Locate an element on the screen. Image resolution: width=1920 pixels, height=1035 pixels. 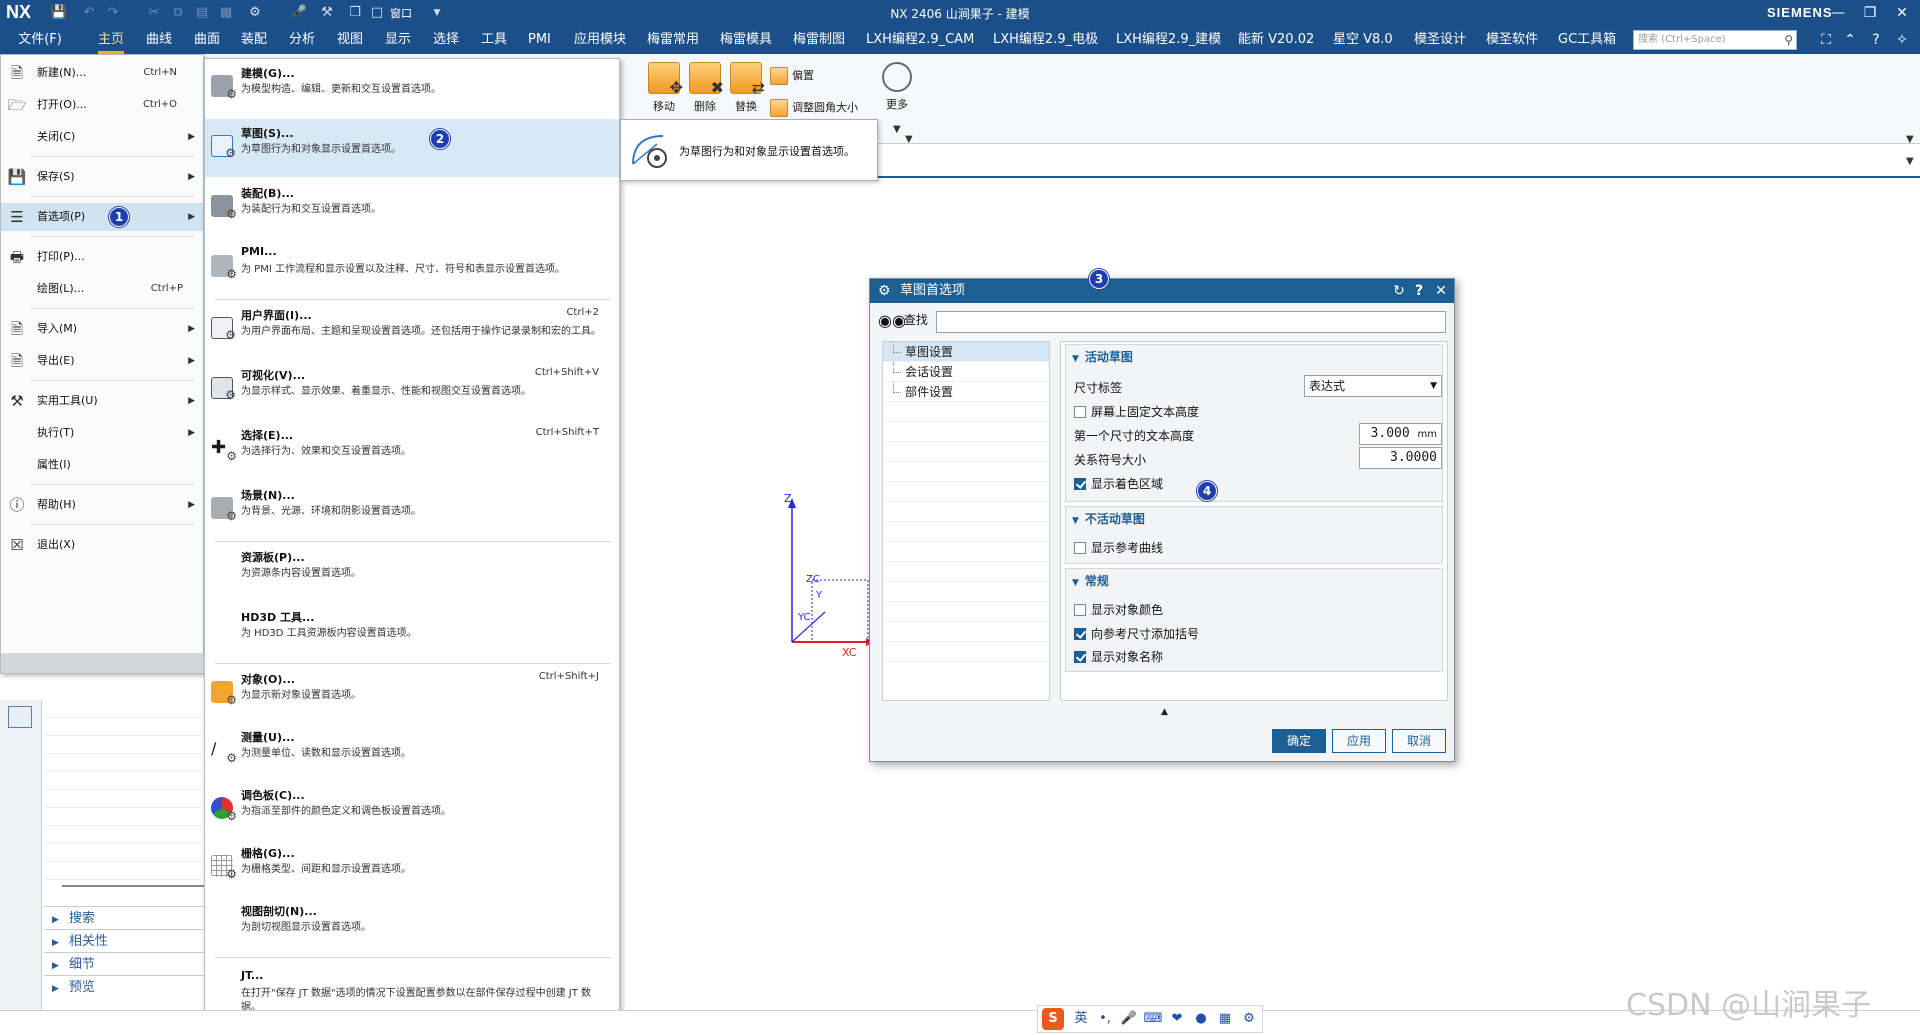
tab-applications: 应用模块 is located at coordinates (600, 40).